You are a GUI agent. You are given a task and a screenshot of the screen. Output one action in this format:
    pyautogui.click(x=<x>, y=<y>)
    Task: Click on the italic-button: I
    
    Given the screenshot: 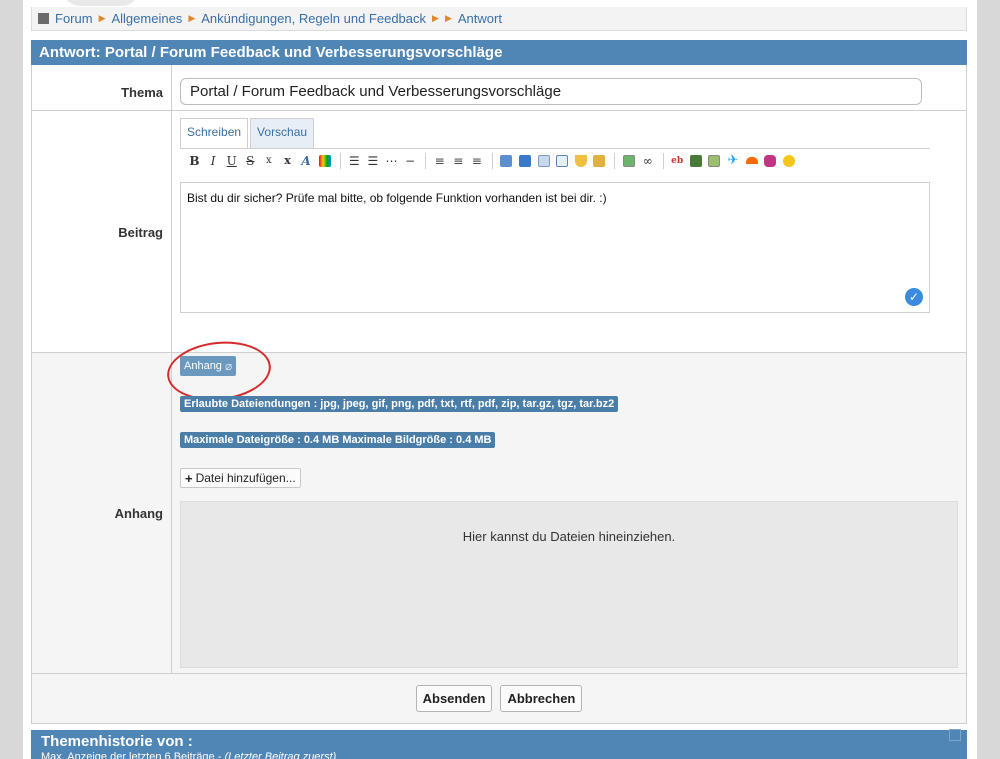 What is the action you would take?
    pyautogui.click(x=213, y=161)
    